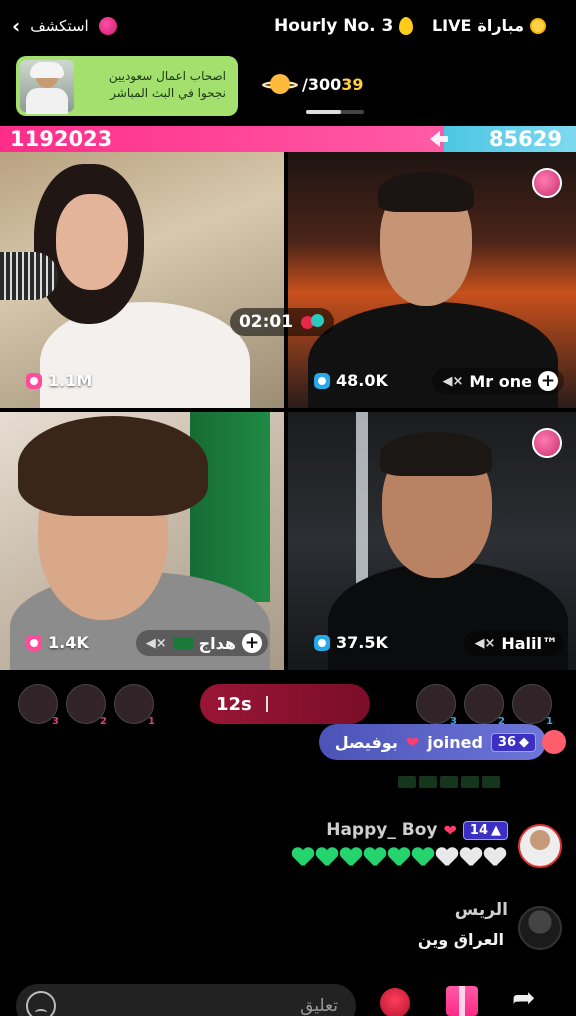 This screenshot has height=1016, width=576. Describe the element at coordinates (455, 742) in the screenshot. I see `join-text: joined` at that location.